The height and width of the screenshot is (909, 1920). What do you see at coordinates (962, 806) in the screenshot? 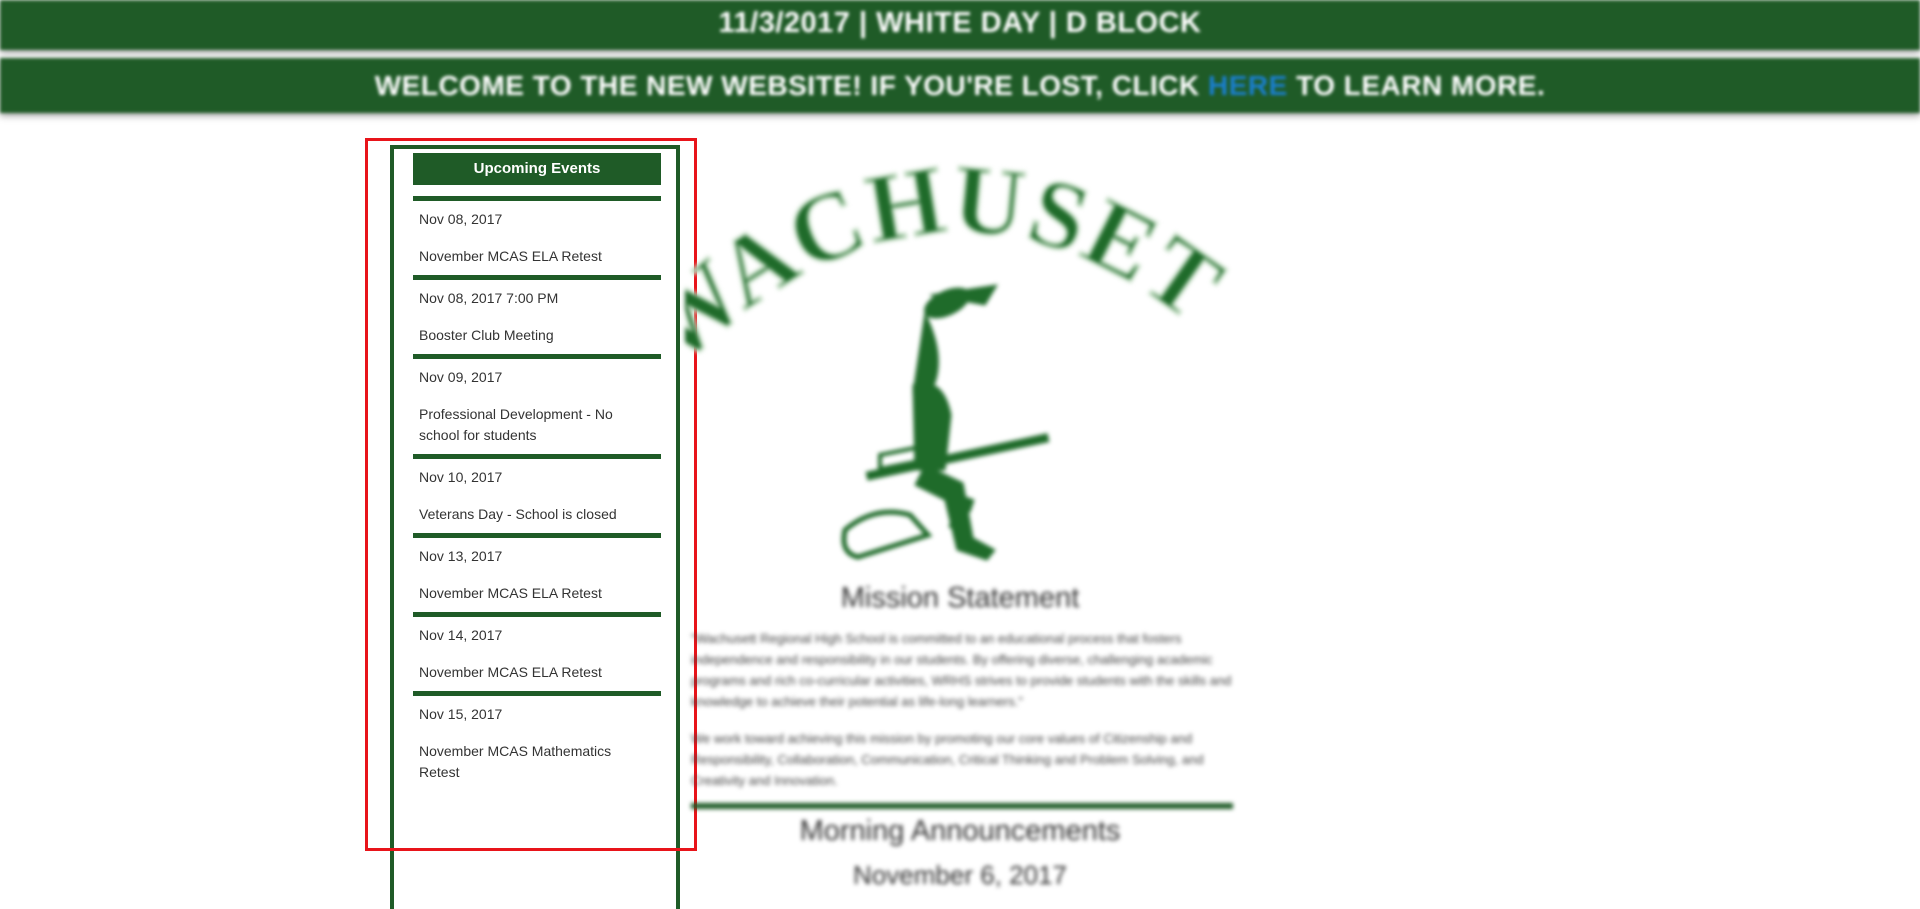
I see `section-divider` at bounding box center [962, 806].